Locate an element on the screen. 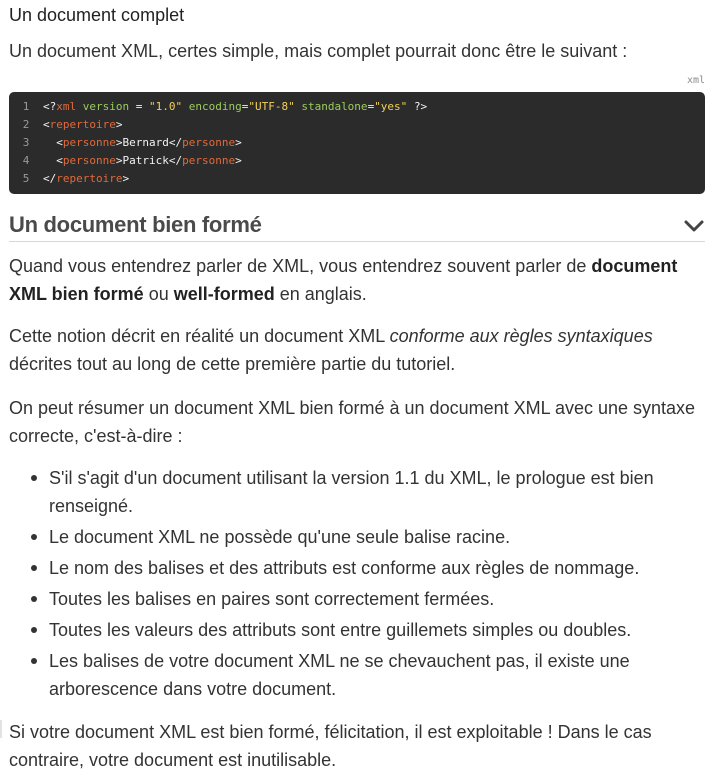 This screenshot has height=777, width=713. subsection-title: Un document complet is located at coordinates (97, 15).